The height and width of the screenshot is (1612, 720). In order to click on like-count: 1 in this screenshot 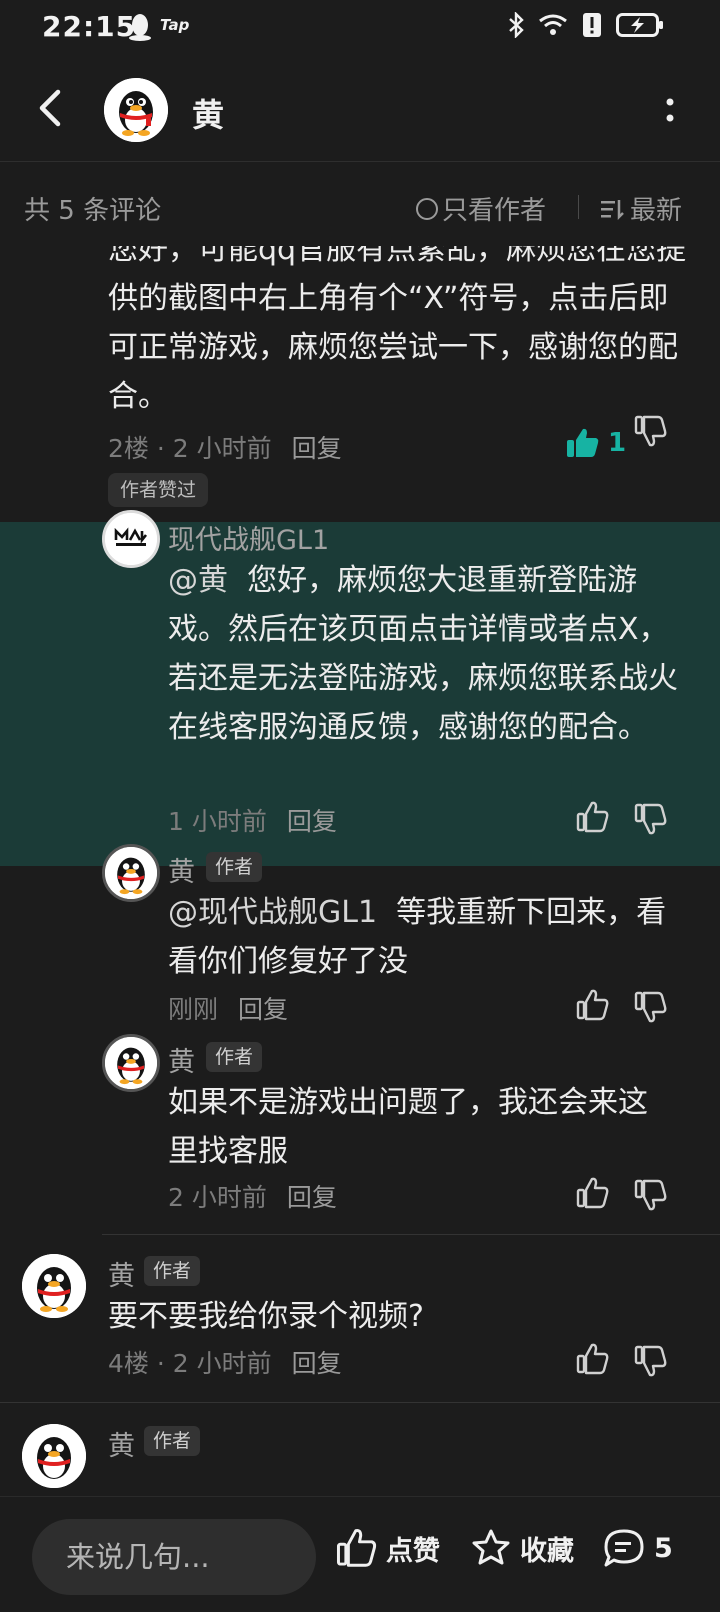, I will do `click(617, 443)`.